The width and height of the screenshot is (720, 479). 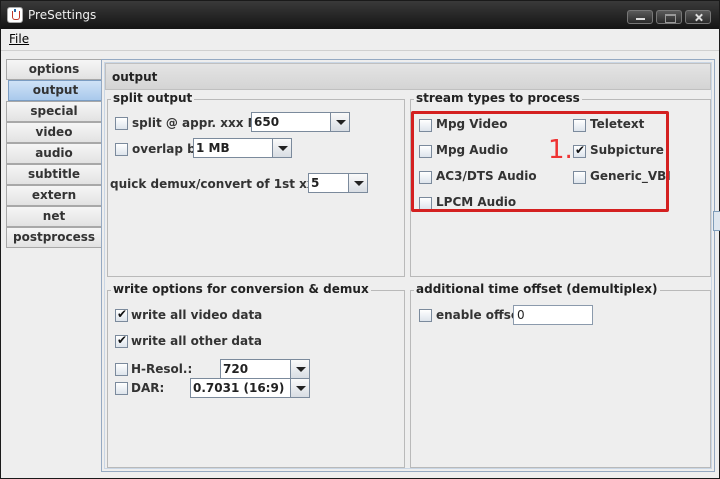 What do you see at coordinates (300, 122) in the screenshot?
I see `split-size-combo: 650` at bounding box center [300, 122].